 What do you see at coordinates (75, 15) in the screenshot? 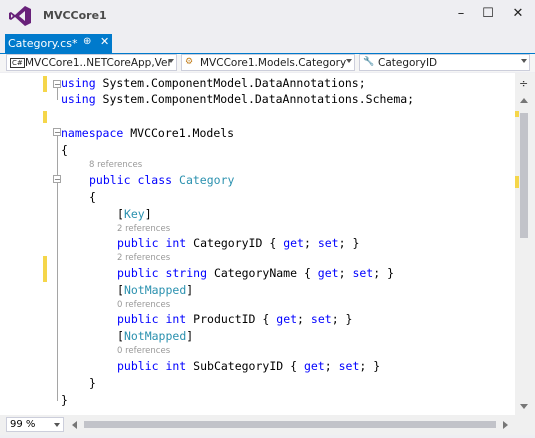
I see `window-title: MVCCore1` at bounding box center [75, 15].